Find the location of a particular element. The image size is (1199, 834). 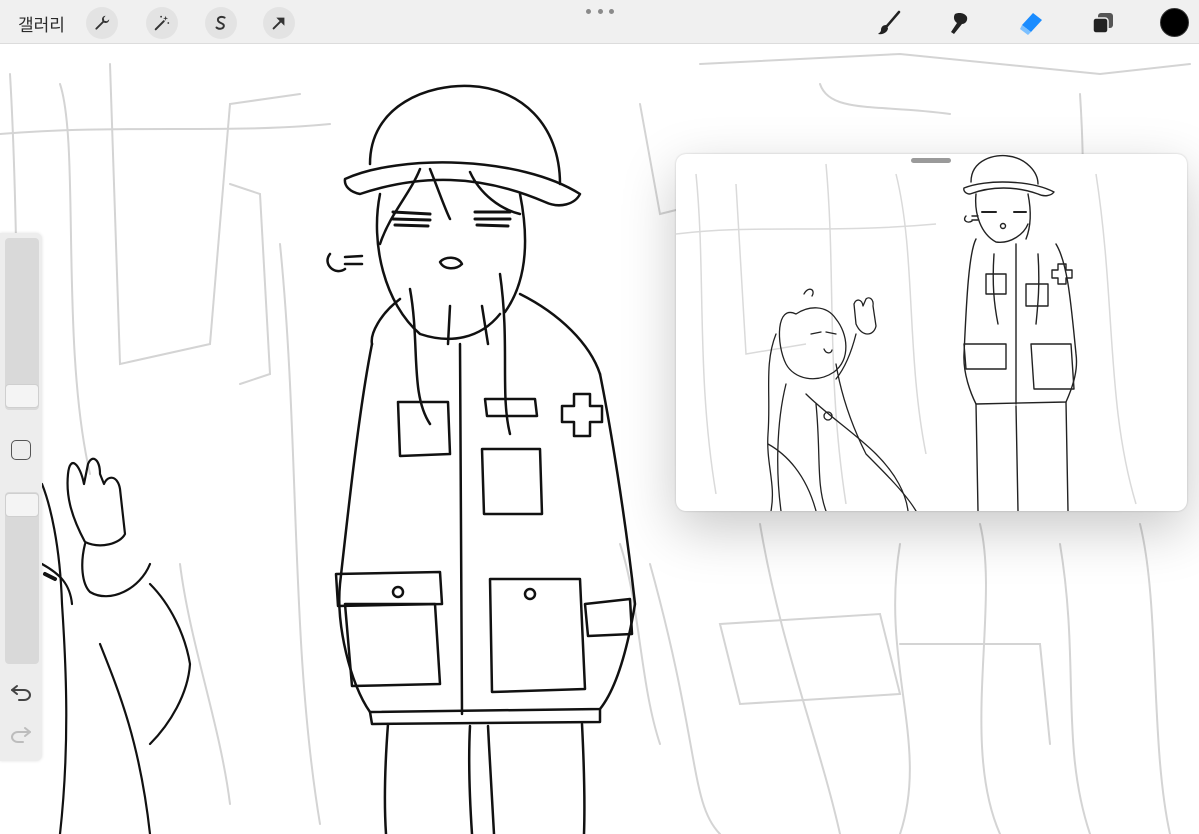

redo-icon is located at coordinates (20, 735).